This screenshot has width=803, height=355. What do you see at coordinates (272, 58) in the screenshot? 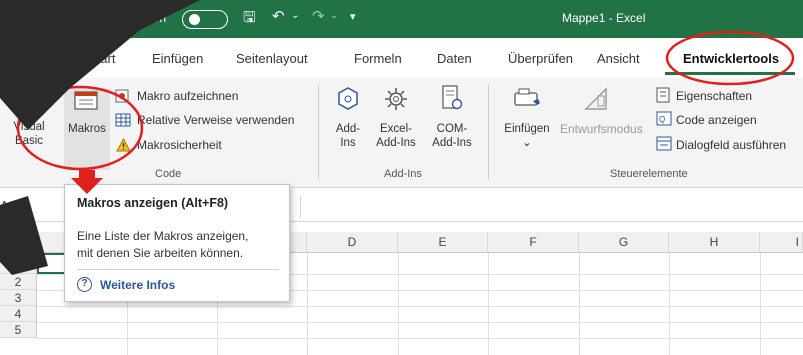
I see `tab-seitenlayout: Seitenlayout` at bounding box center [272, 58].